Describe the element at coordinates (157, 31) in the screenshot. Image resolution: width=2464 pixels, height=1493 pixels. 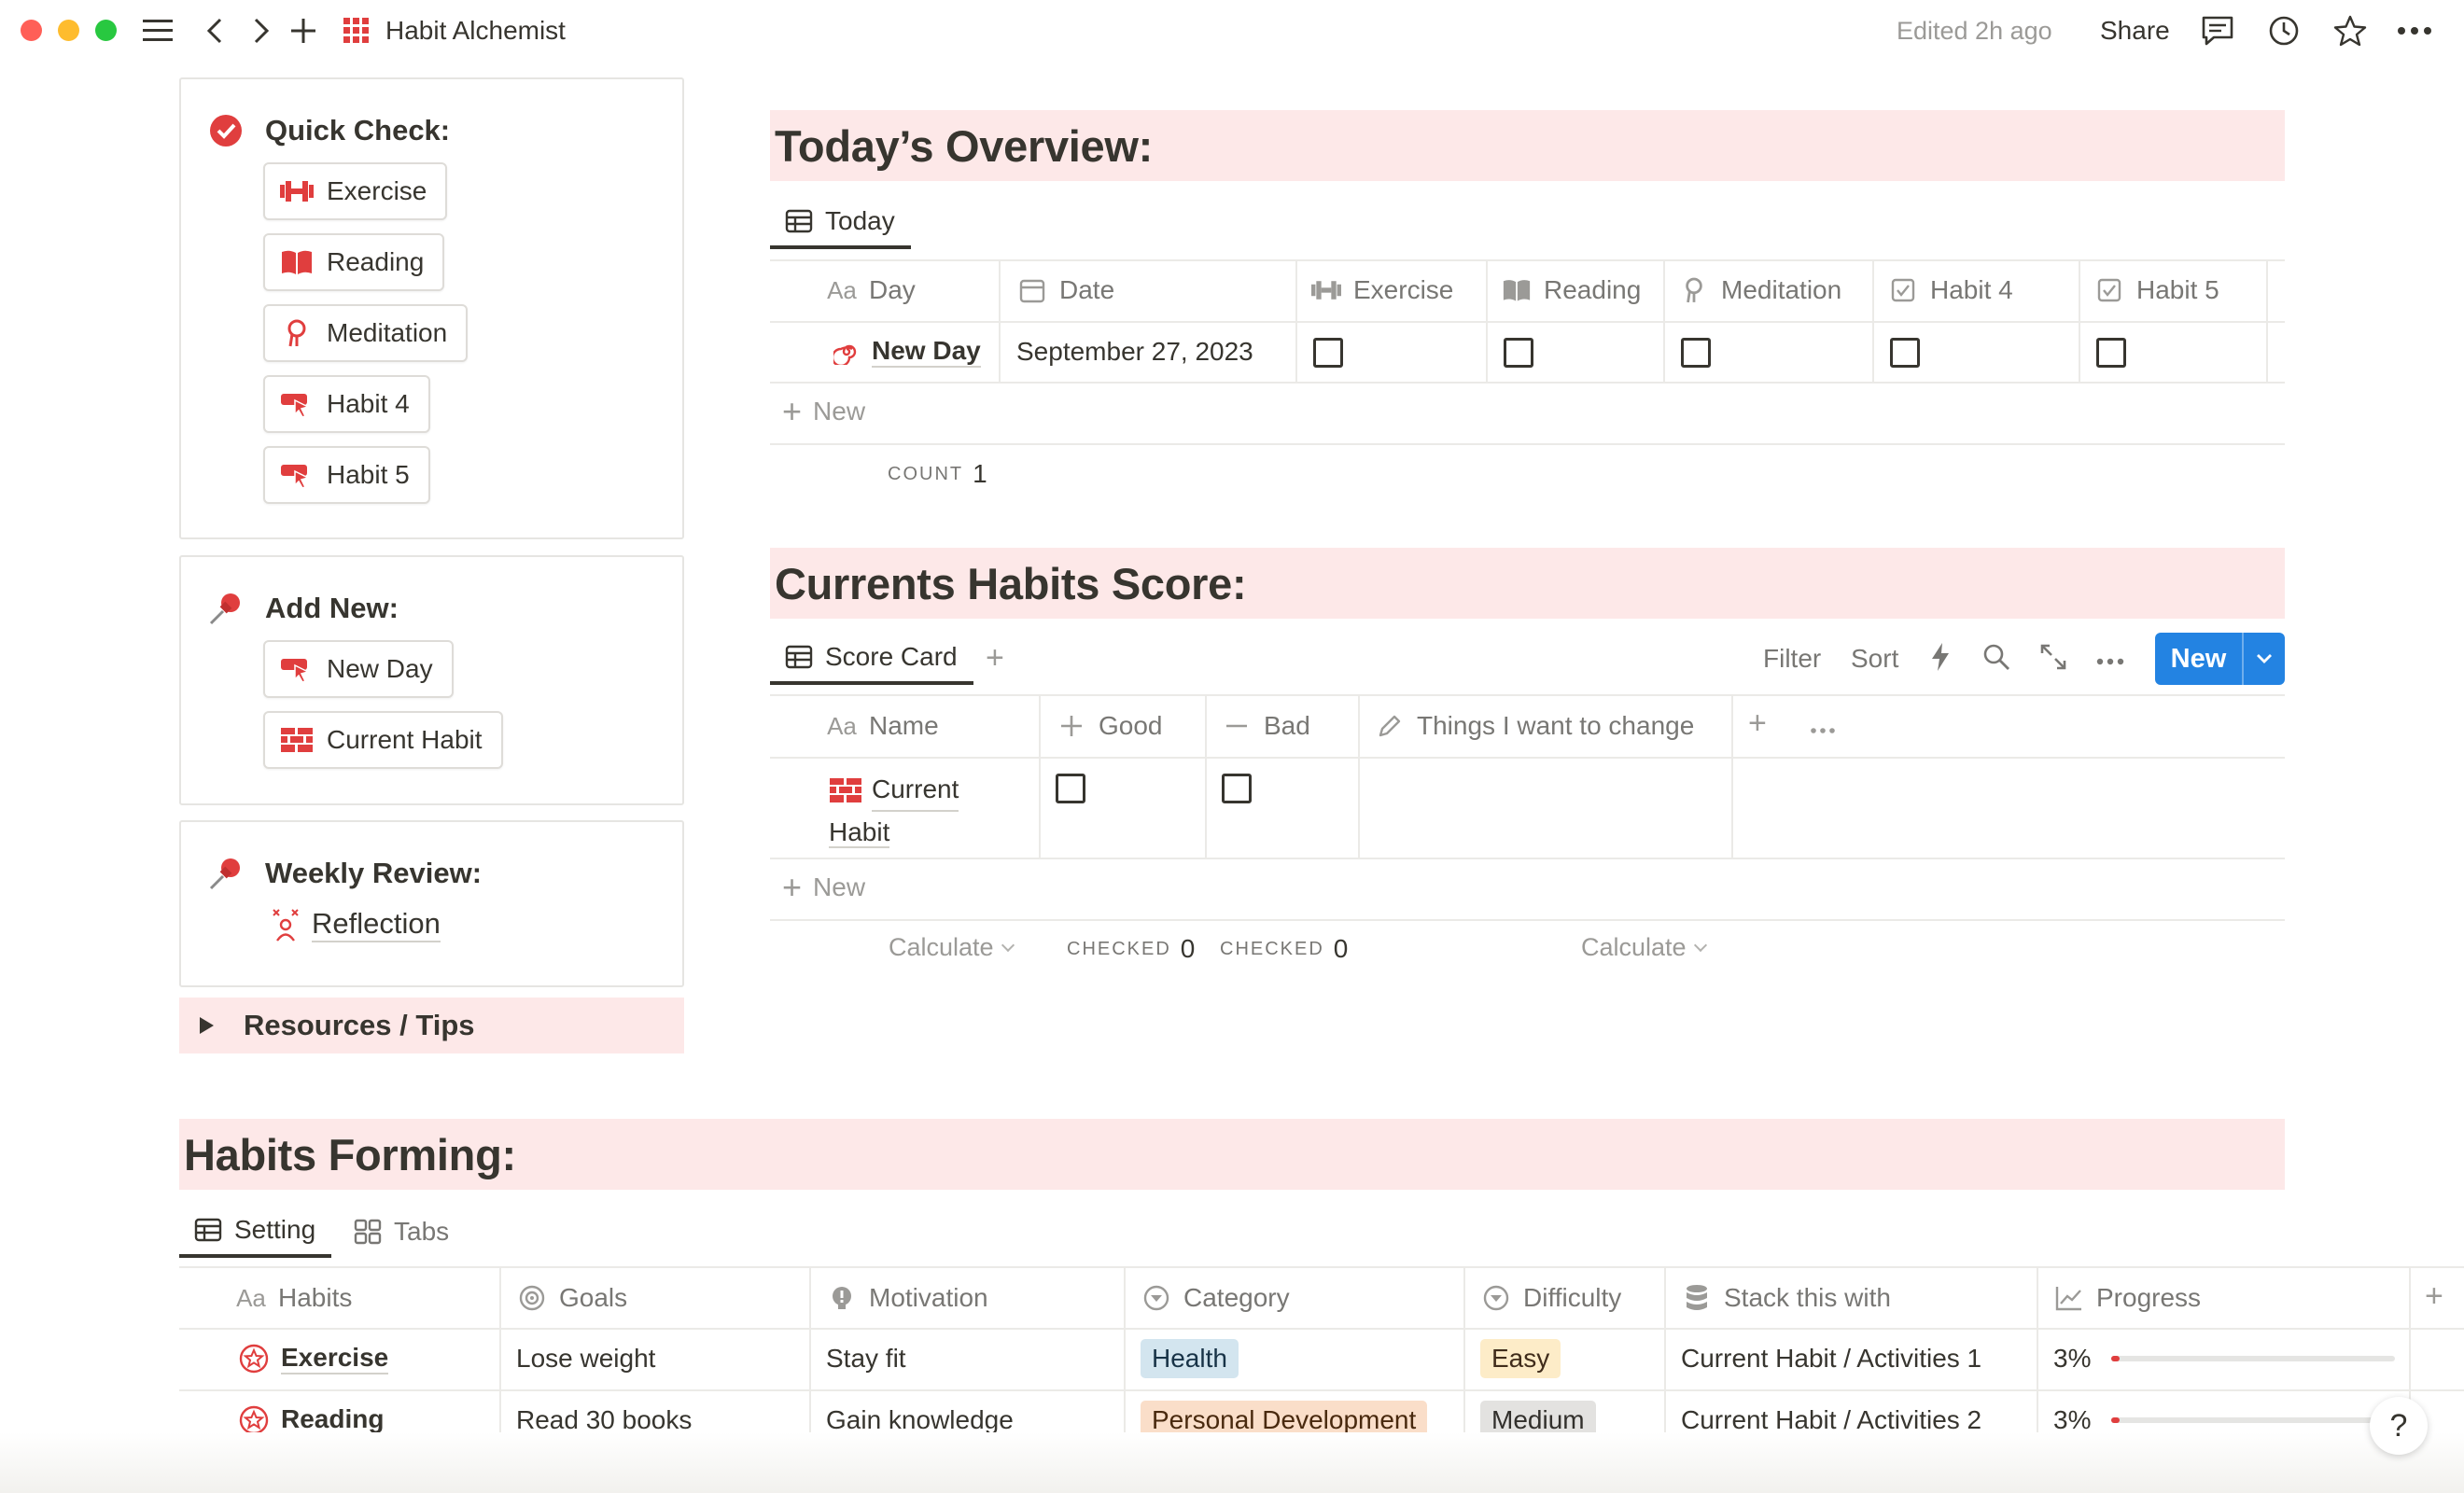
I see `menu-icon` at that location.